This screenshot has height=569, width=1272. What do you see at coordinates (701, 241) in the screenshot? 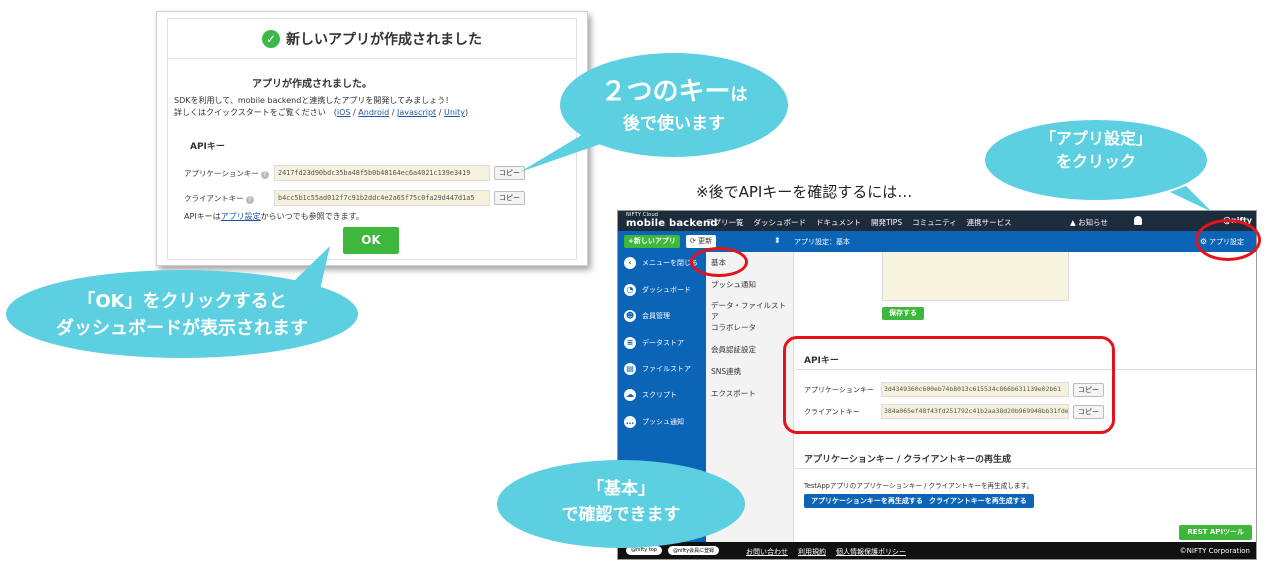
I see `refresh-button: ⟳ 更新` at bounding box center [701, 241].